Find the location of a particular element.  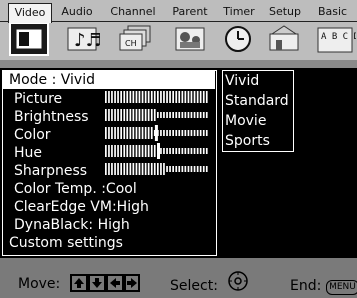

audio-icon: ♪♬ is located at coordinates (82, 39).